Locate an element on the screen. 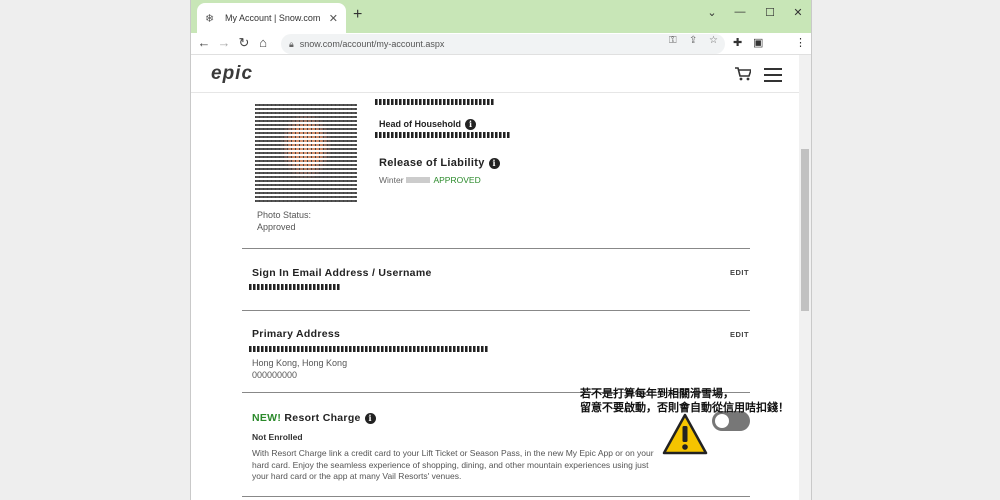 The height and width of the screenshot is (500, 1000). close-window-button: ✕ is located at coordinates (797, 12).